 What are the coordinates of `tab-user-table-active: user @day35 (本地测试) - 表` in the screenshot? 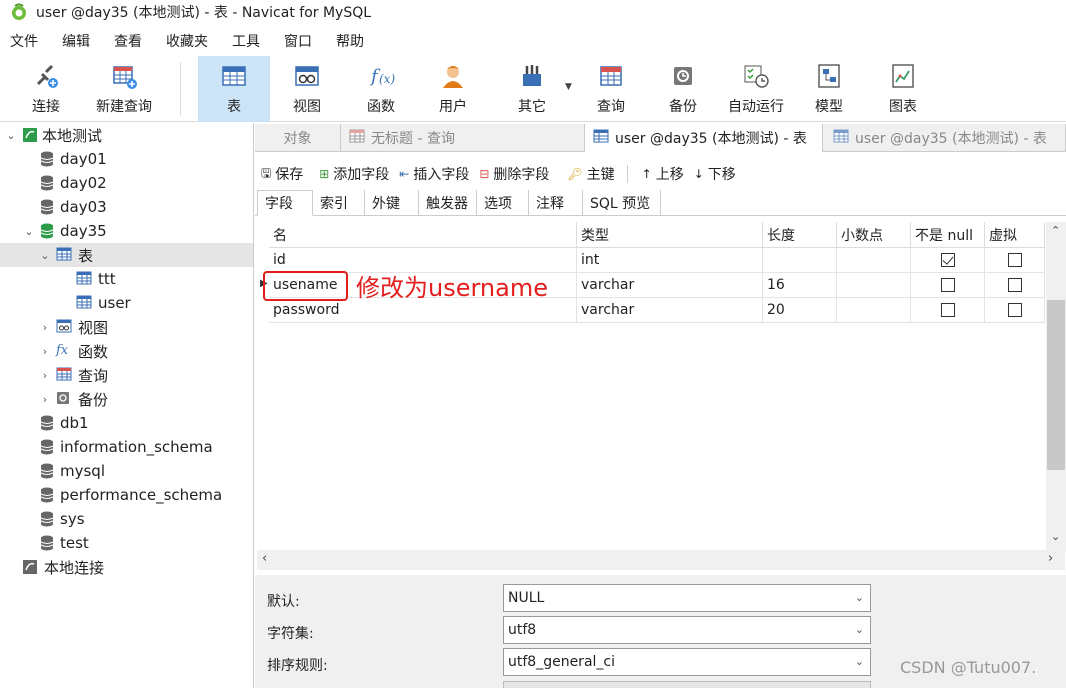 It's located at (704, 138).